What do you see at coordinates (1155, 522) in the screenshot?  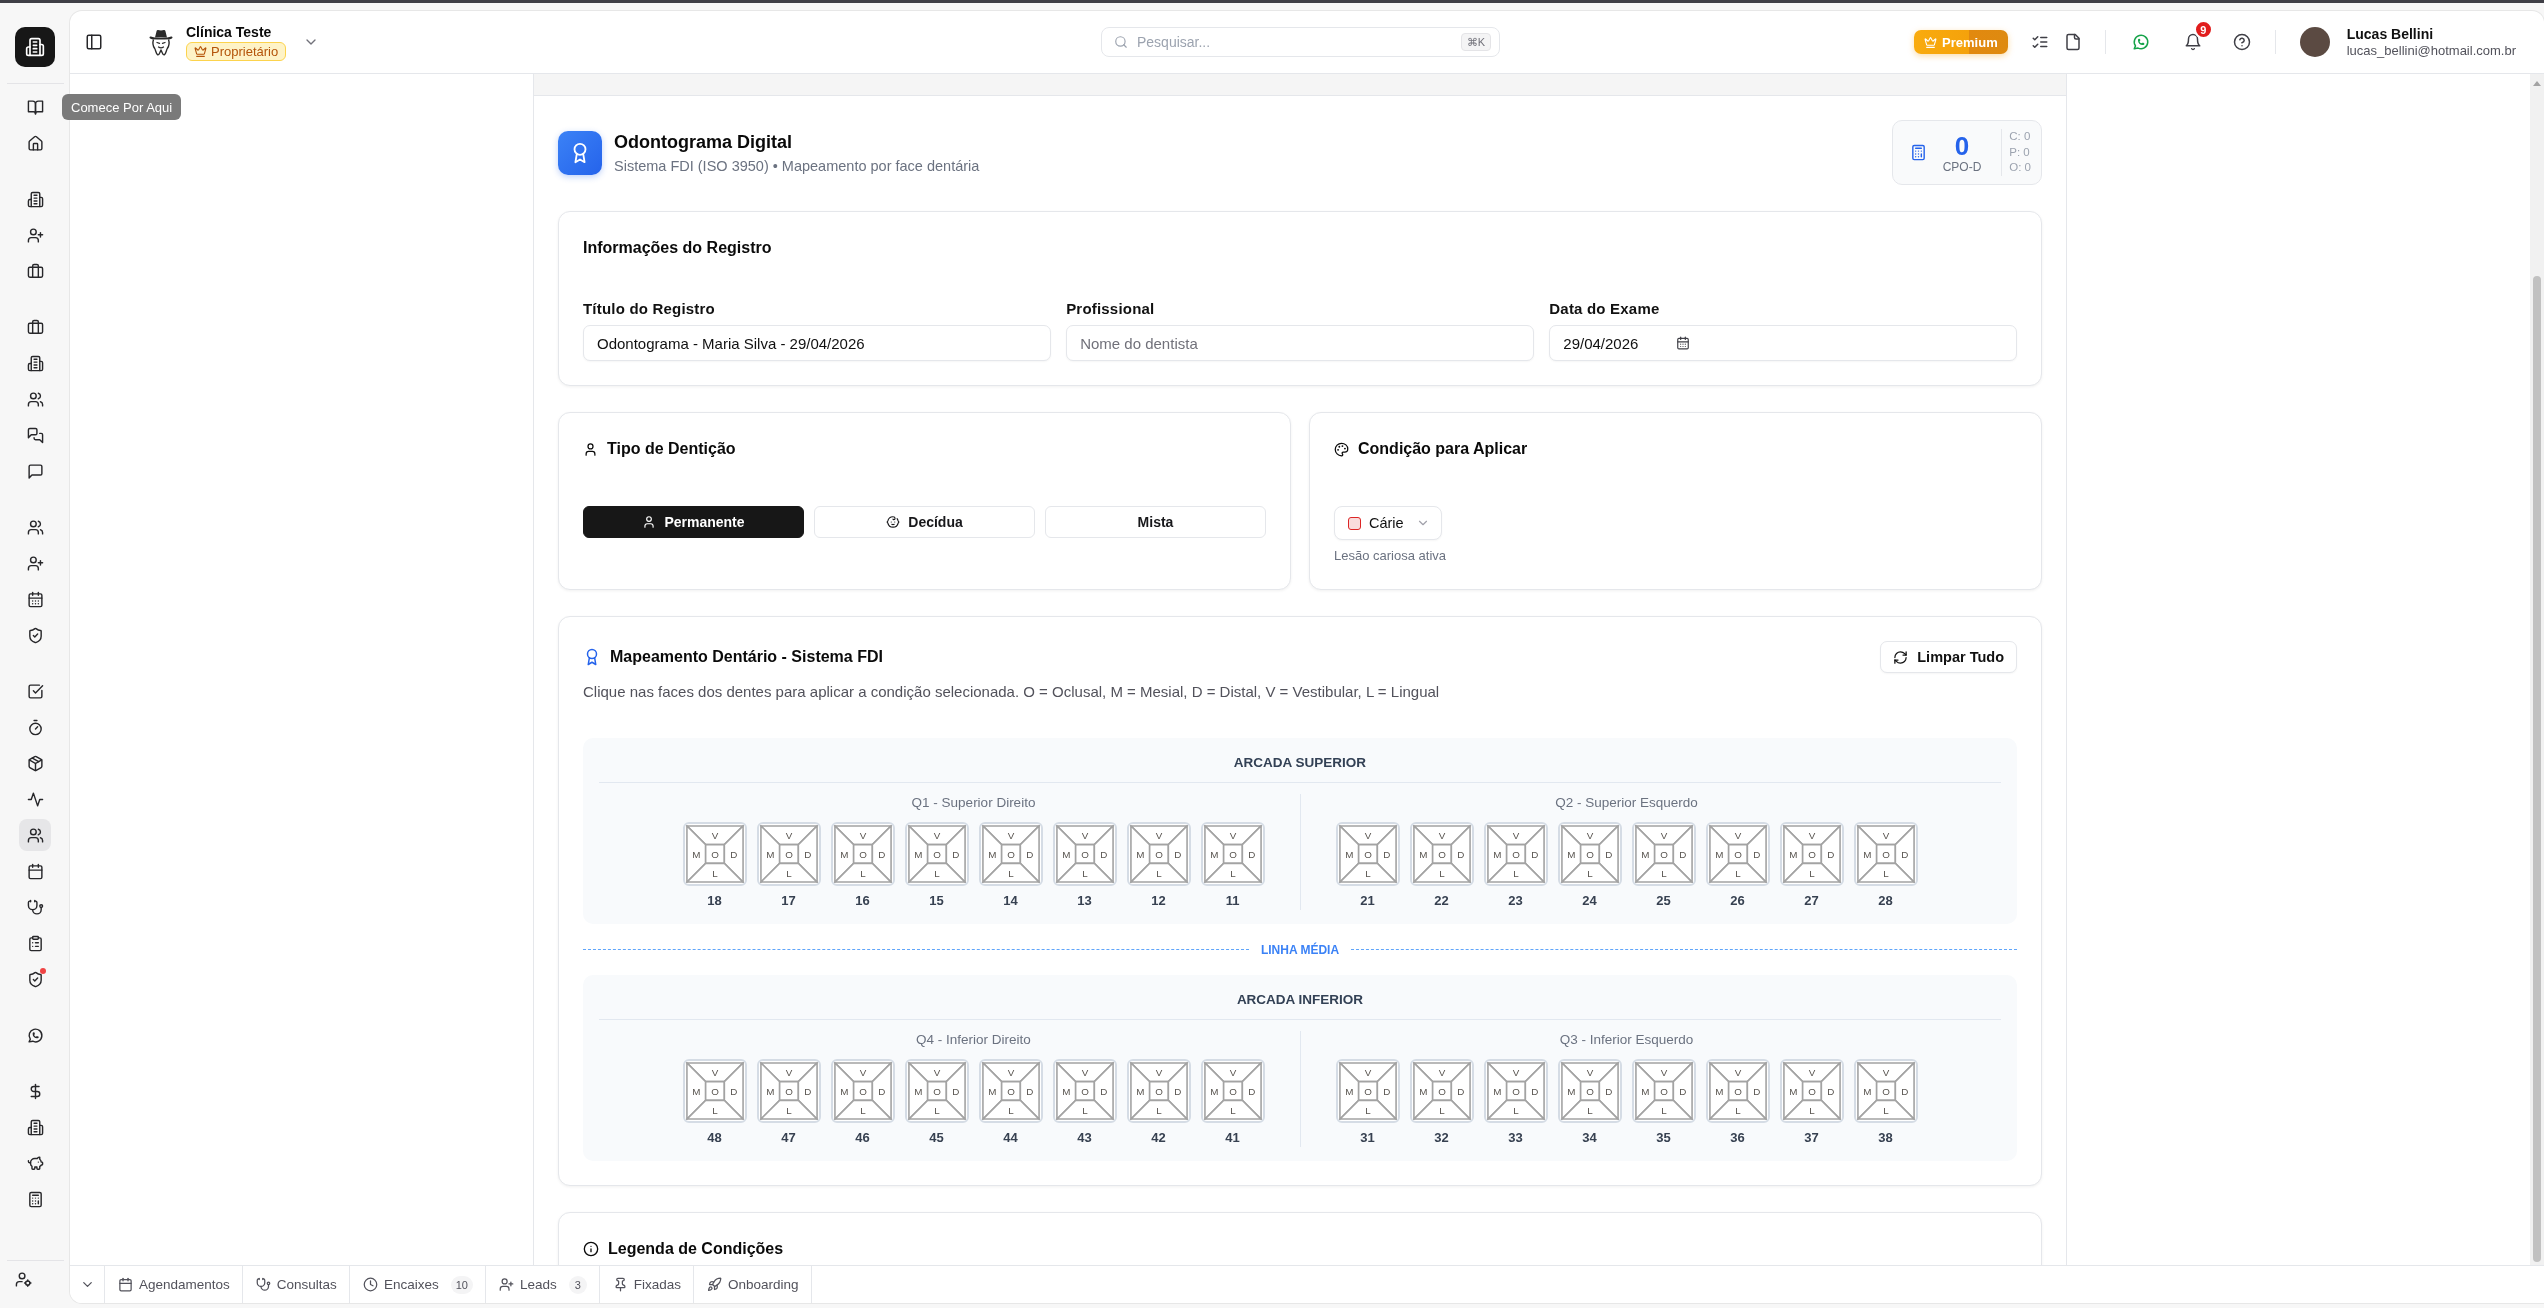 I see `dentition-option: Mista` at bounding box center [1155, 522].